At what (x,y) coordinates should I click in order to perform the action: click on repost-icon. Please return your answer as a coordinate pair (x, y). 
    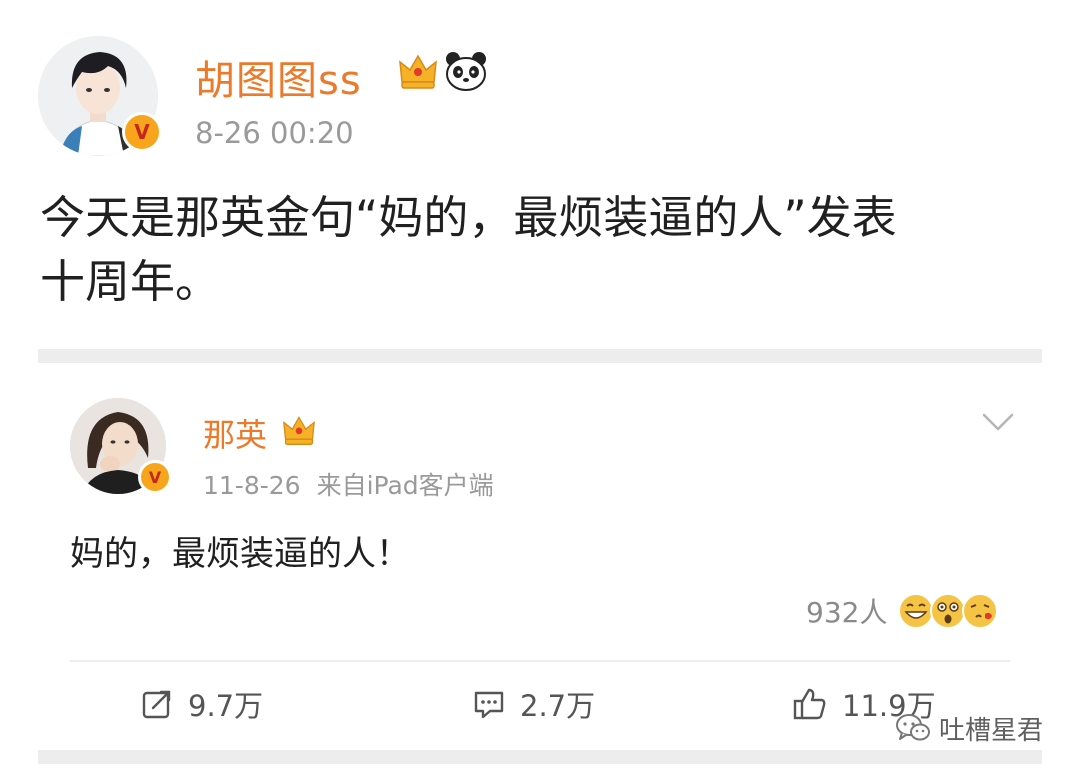
    Looking at the image, I should click on (156, 704).